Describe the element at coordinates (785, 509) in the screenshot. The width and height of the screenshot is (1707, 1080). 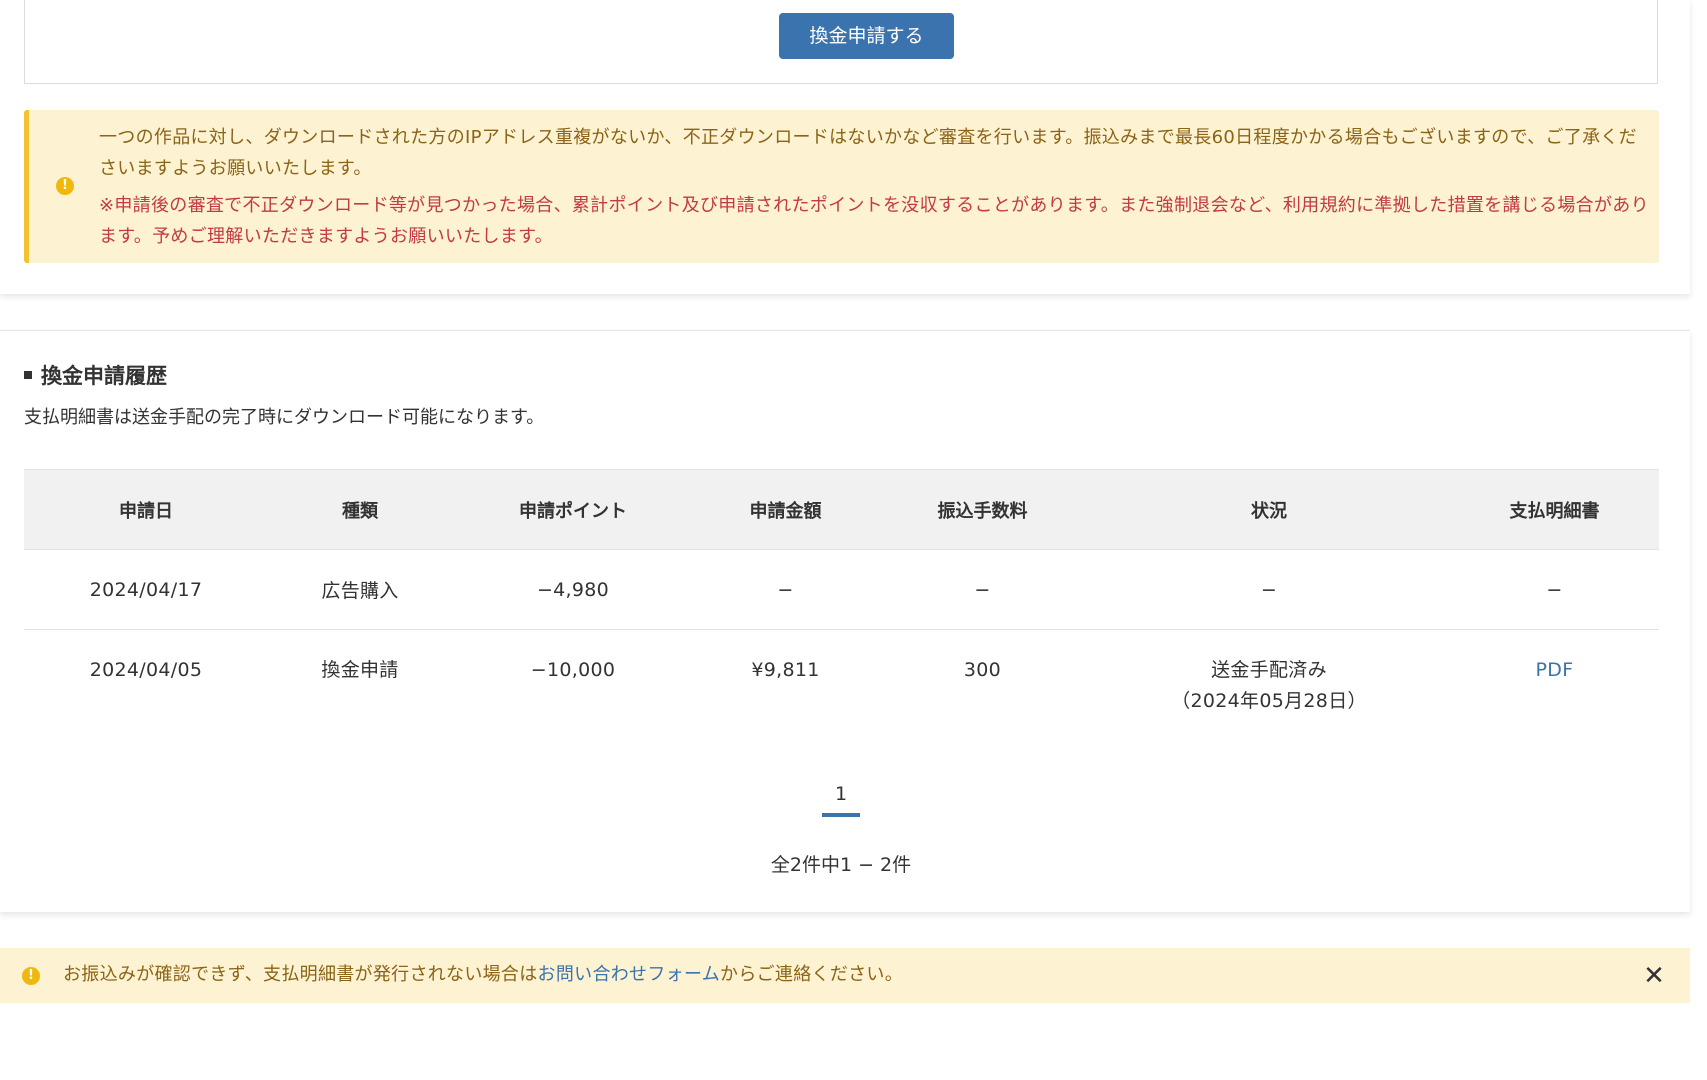
I see `column-header-amount: 申請金額` at that location.